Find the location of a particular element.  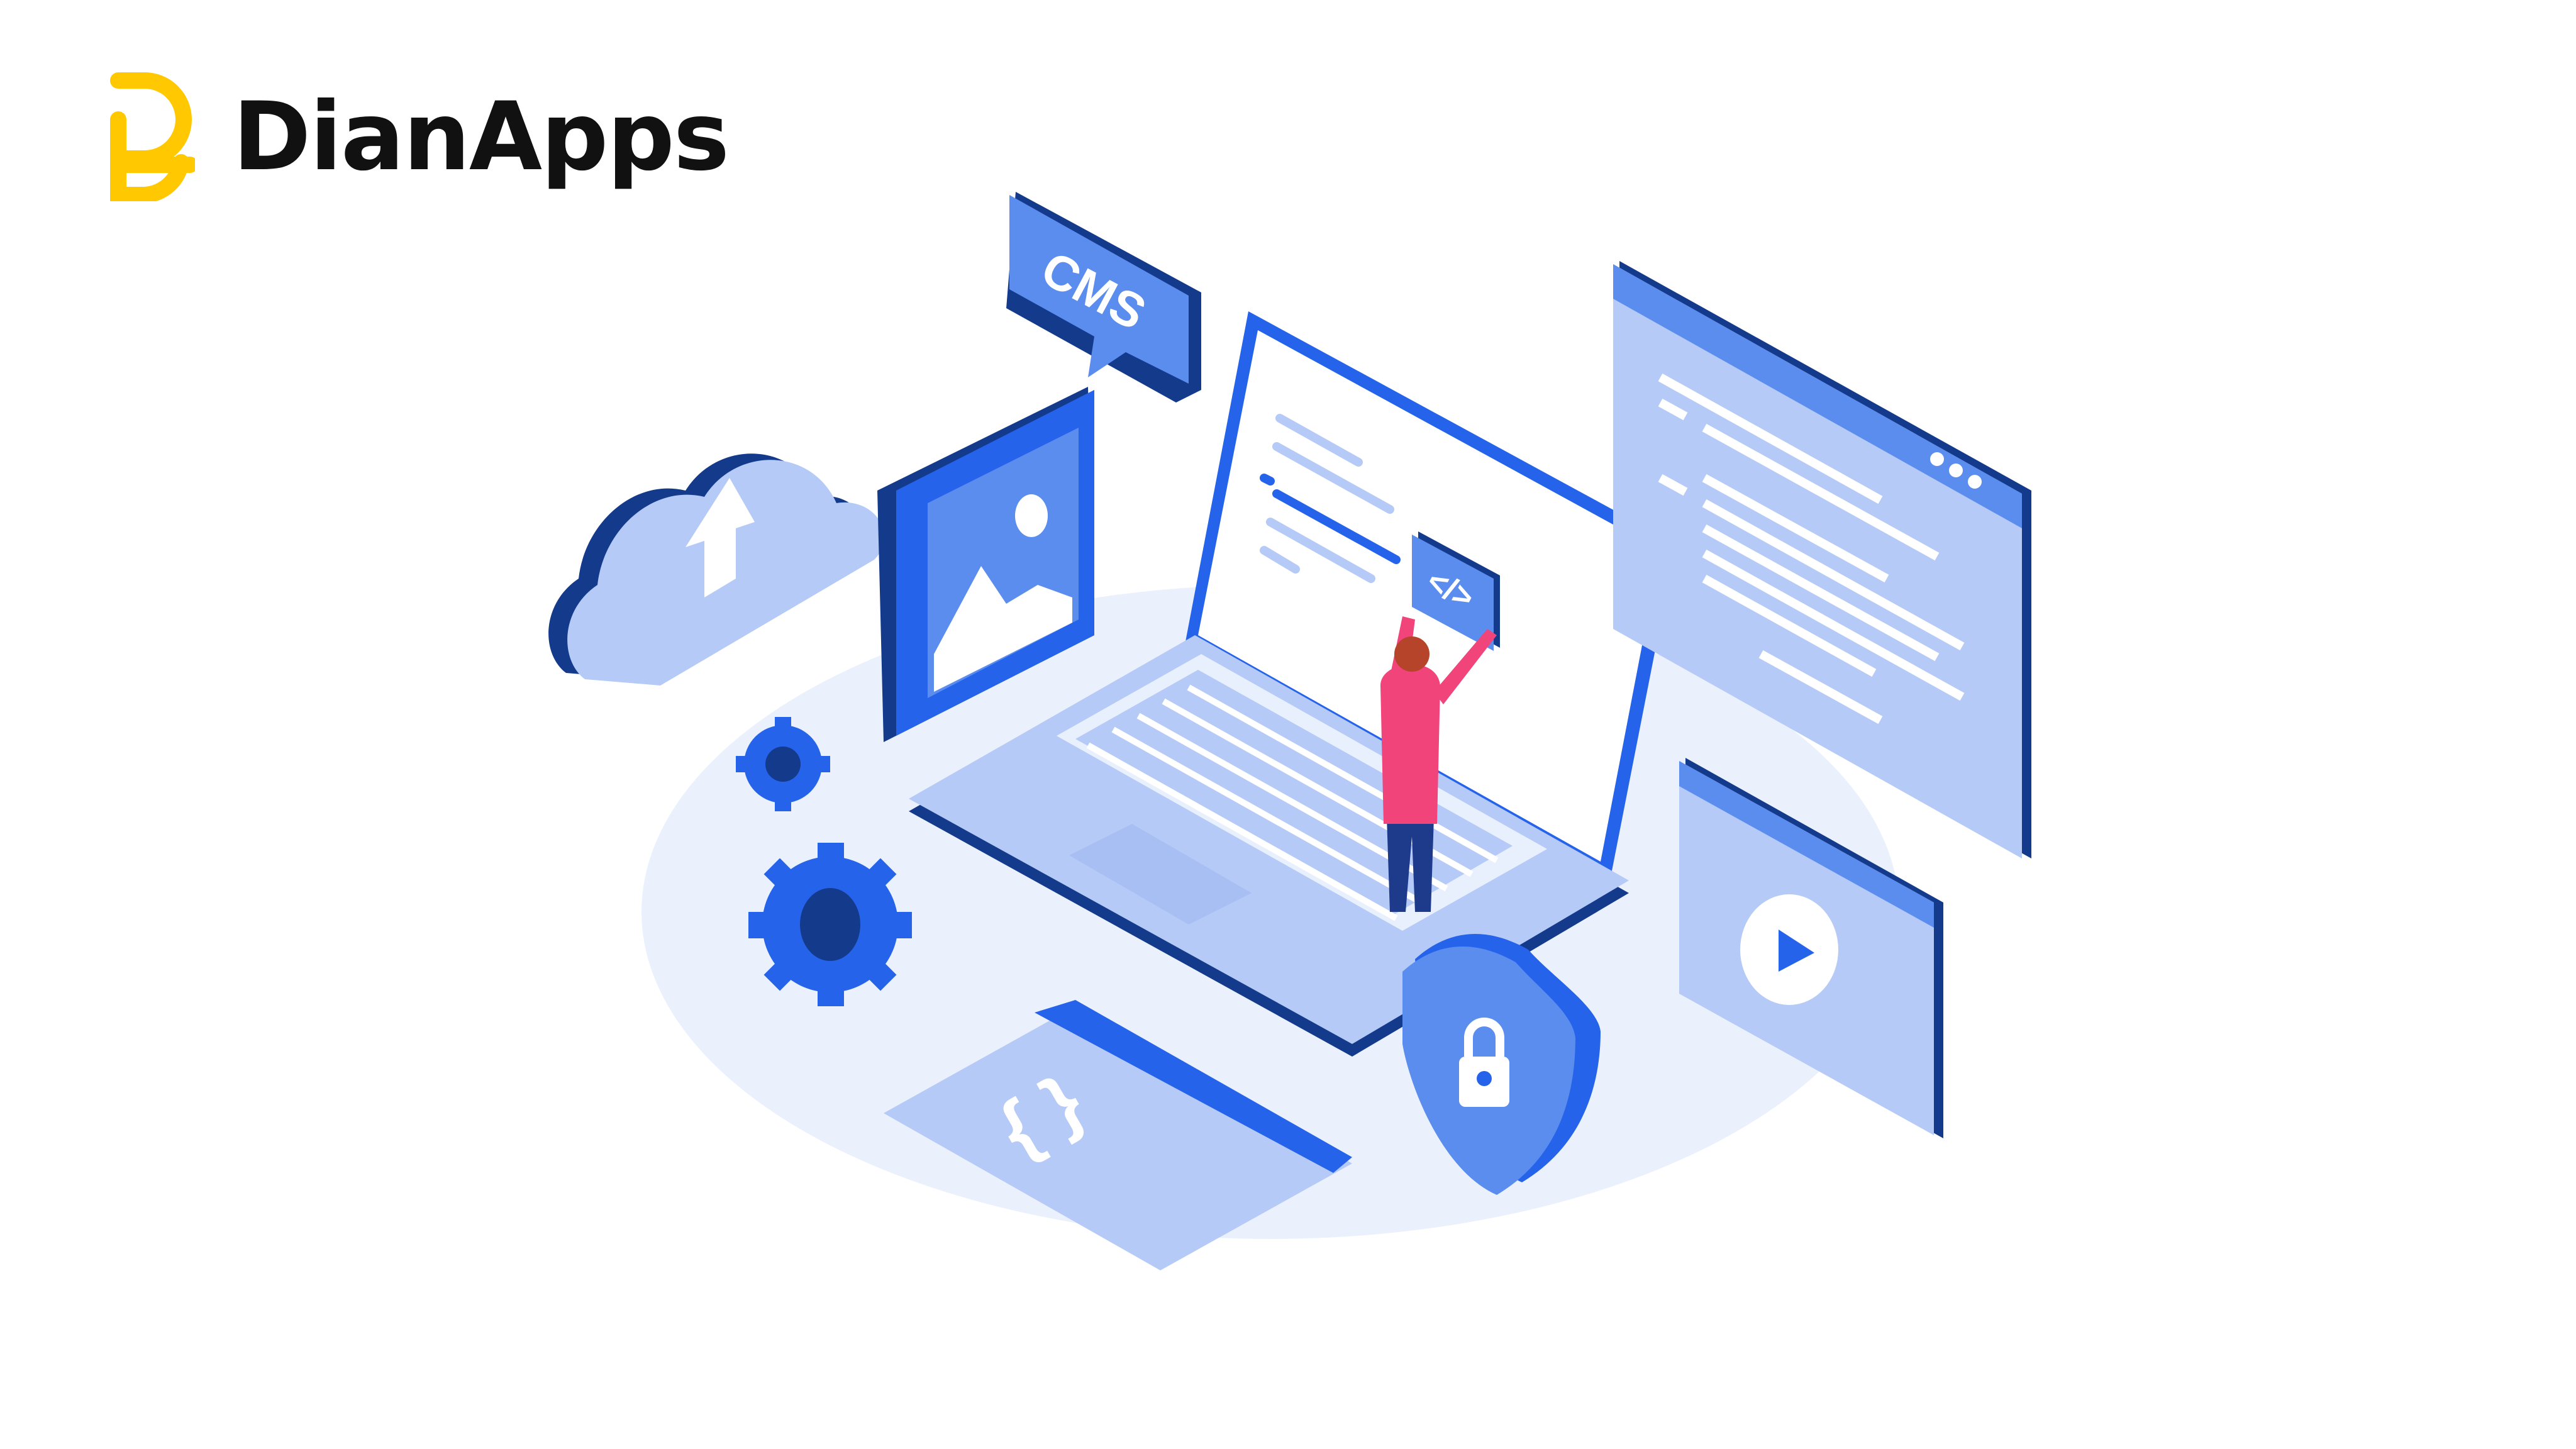

gear-icon is located at coordinates (830, 924).